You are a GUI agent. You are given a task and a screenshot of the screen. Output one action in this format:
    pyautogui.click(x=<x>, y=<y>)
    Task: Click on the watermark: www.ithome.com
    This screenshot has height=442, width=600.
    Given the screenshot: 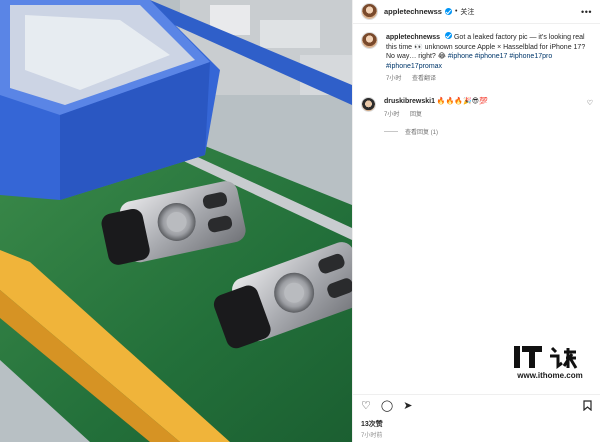 What is the action you would take?
    pyautogui.click(x=550, y=362)
    